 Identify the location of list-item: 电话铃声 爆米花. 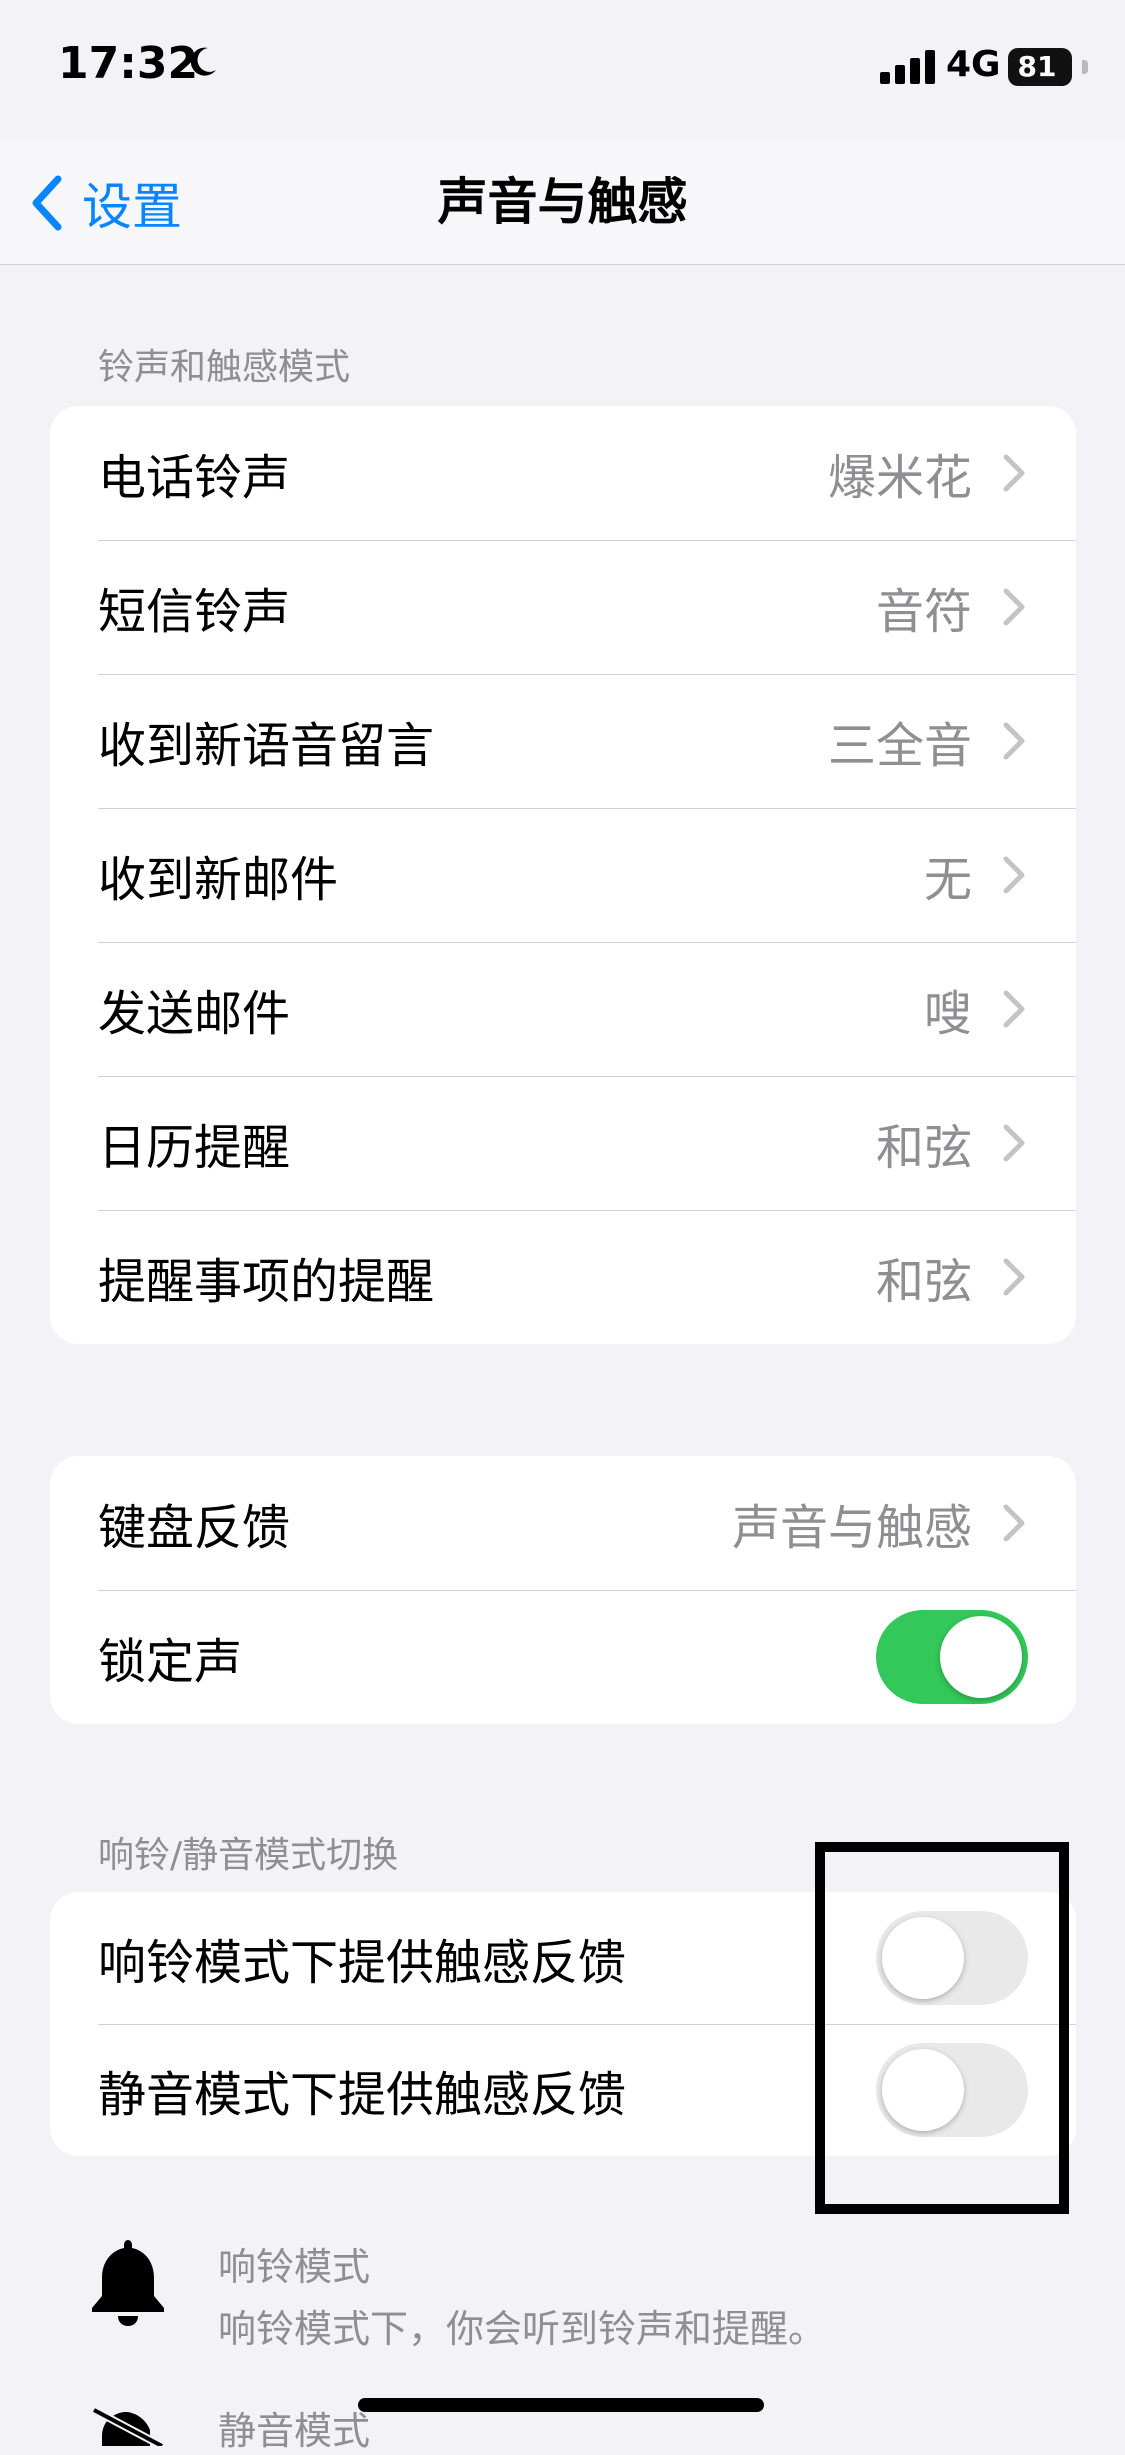
(563, 473).